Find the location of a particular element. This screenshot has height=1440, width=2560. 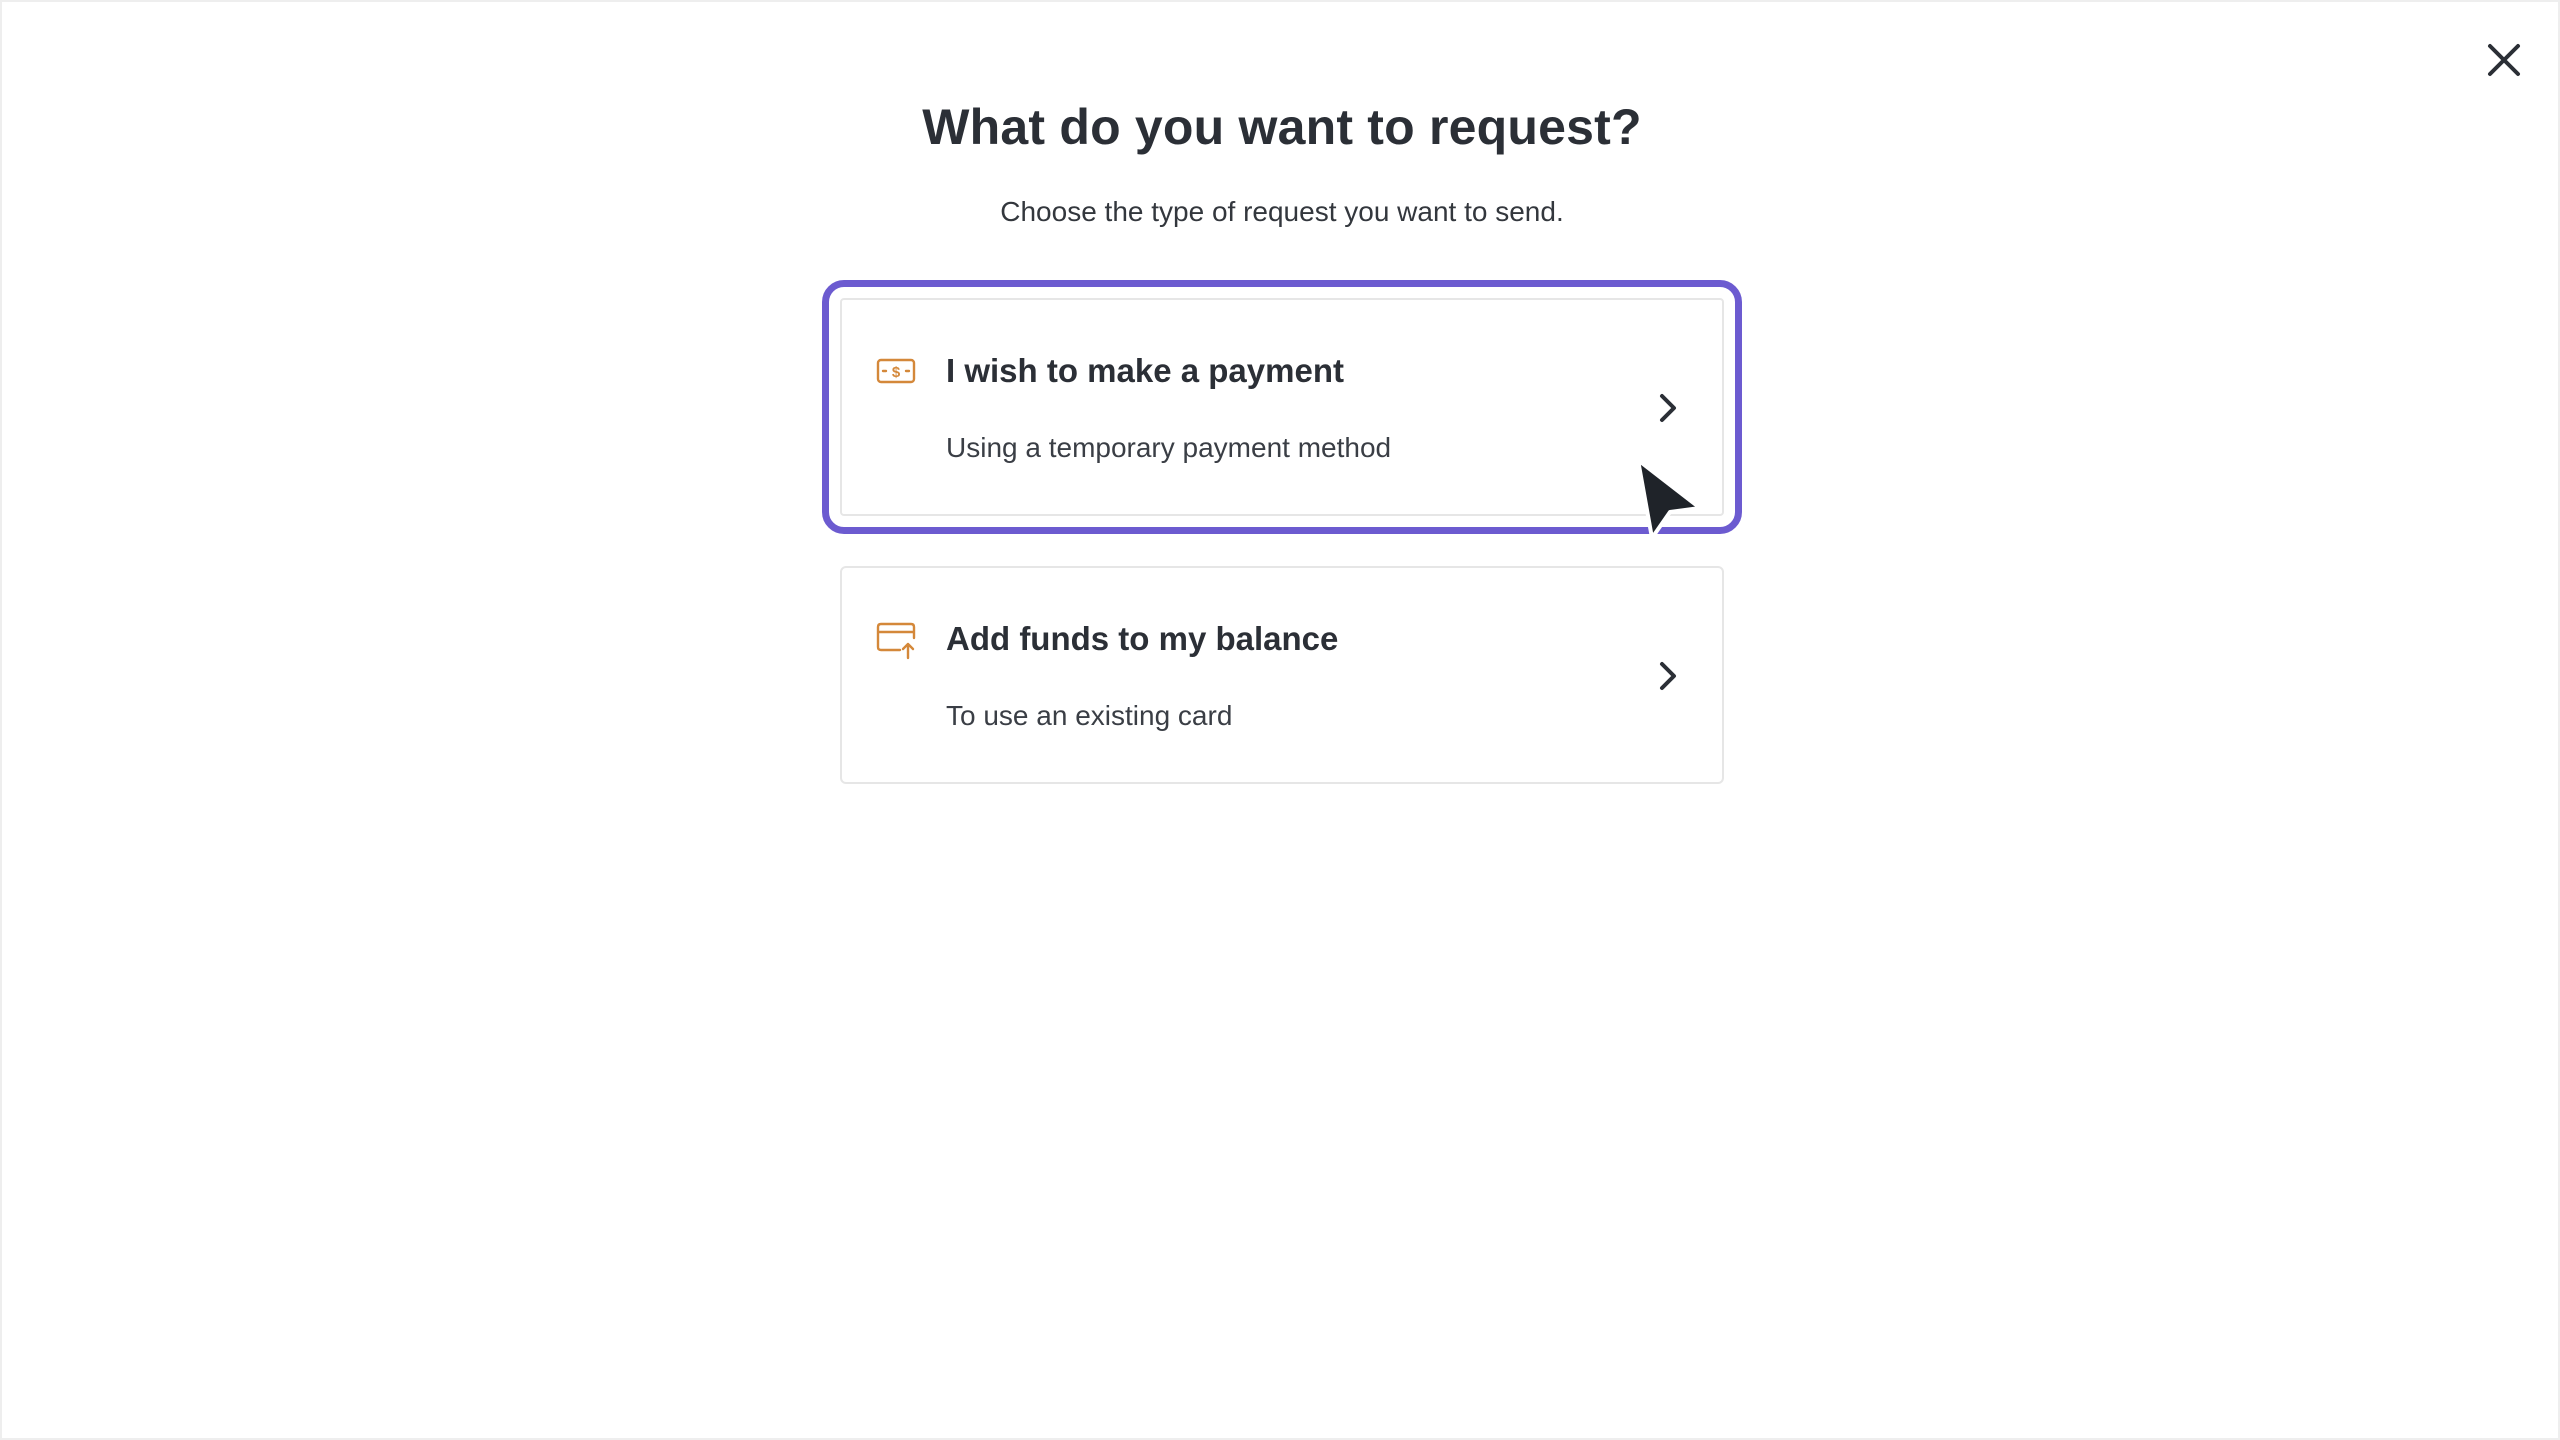

option-description: To use an existing card is located at coordinates (1089, 715).